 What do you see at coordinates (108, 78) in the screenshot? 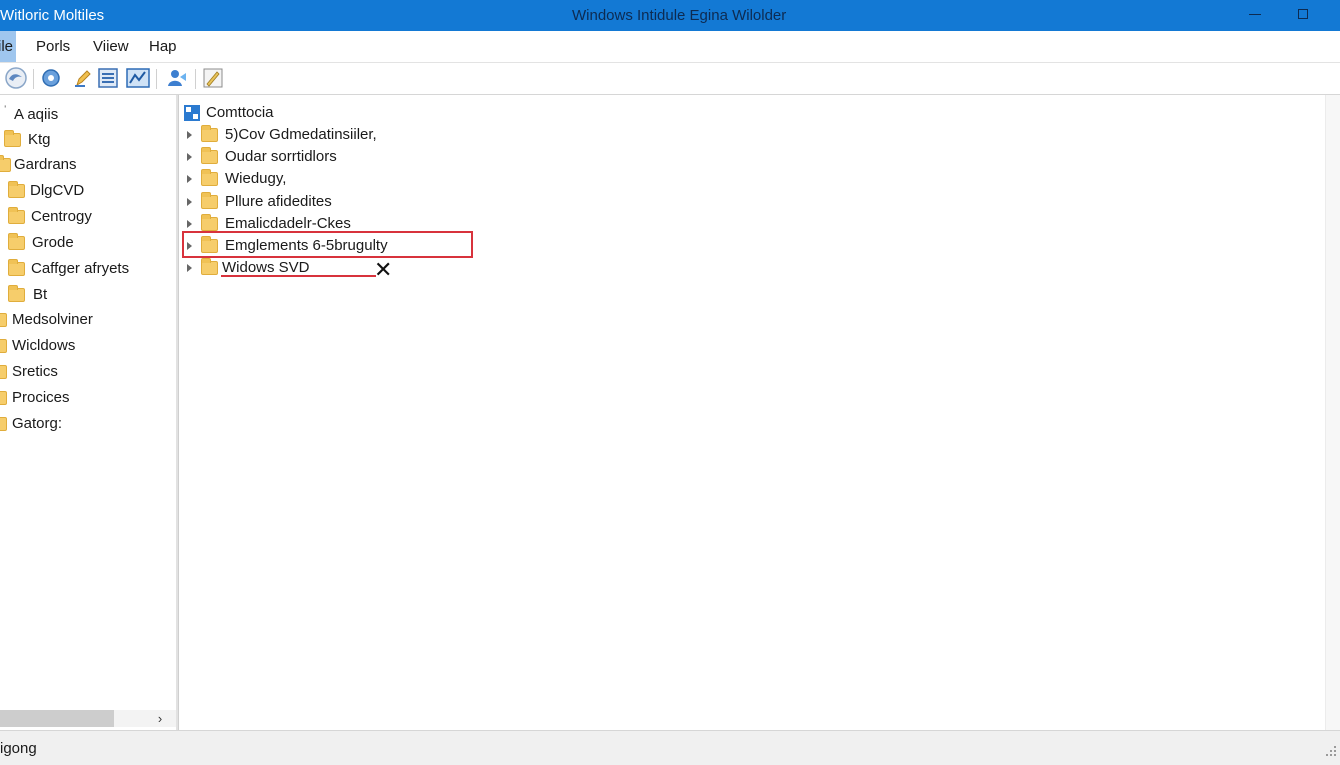
I see `details-view-icon` at bounding box center [108, 78].